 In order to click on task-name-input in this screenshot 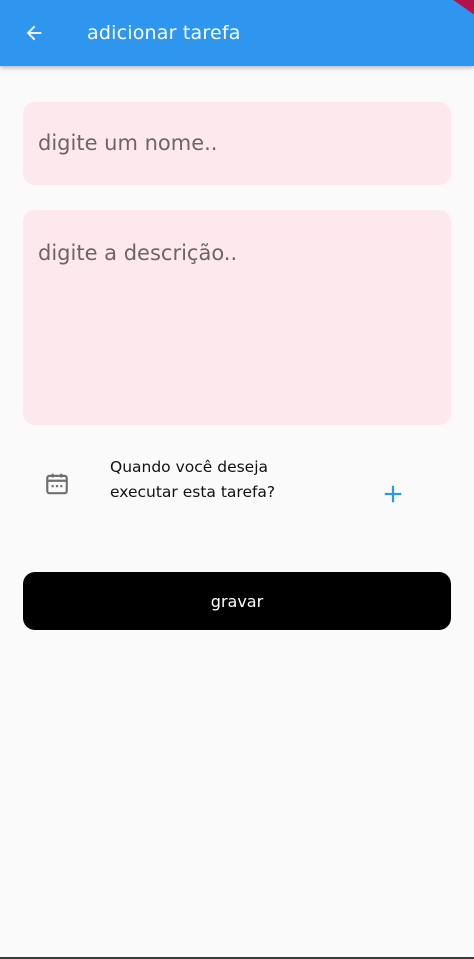, I will do `click(237, 143)`.